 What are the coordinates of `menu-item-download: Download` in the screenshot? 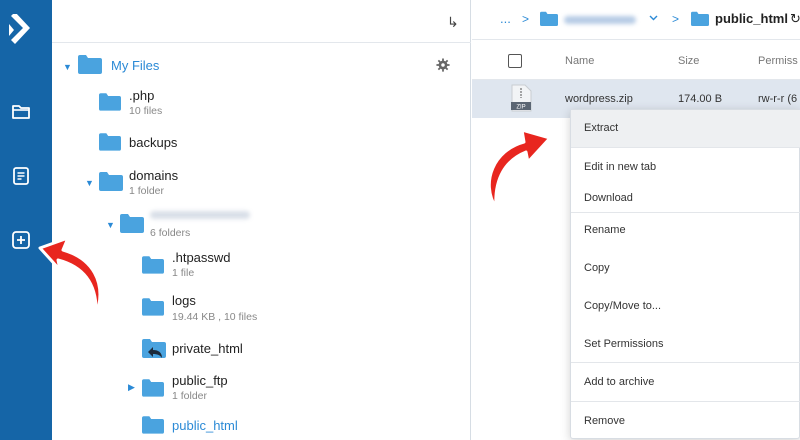 It's located at (685, 198).